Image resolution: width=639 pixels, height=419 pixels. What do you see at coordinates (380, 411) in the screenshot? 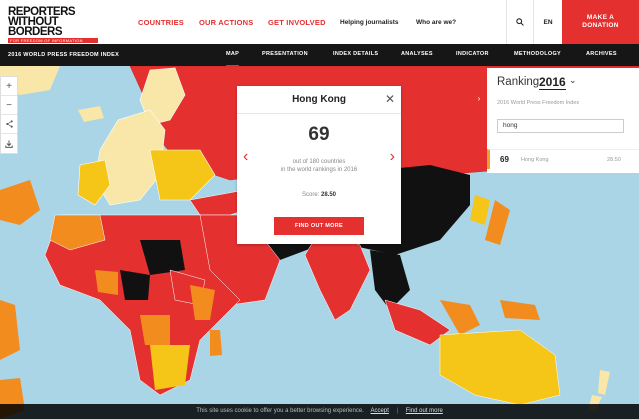
I see `cookie-accept-link: Accept` at bounding box center [380, 411].